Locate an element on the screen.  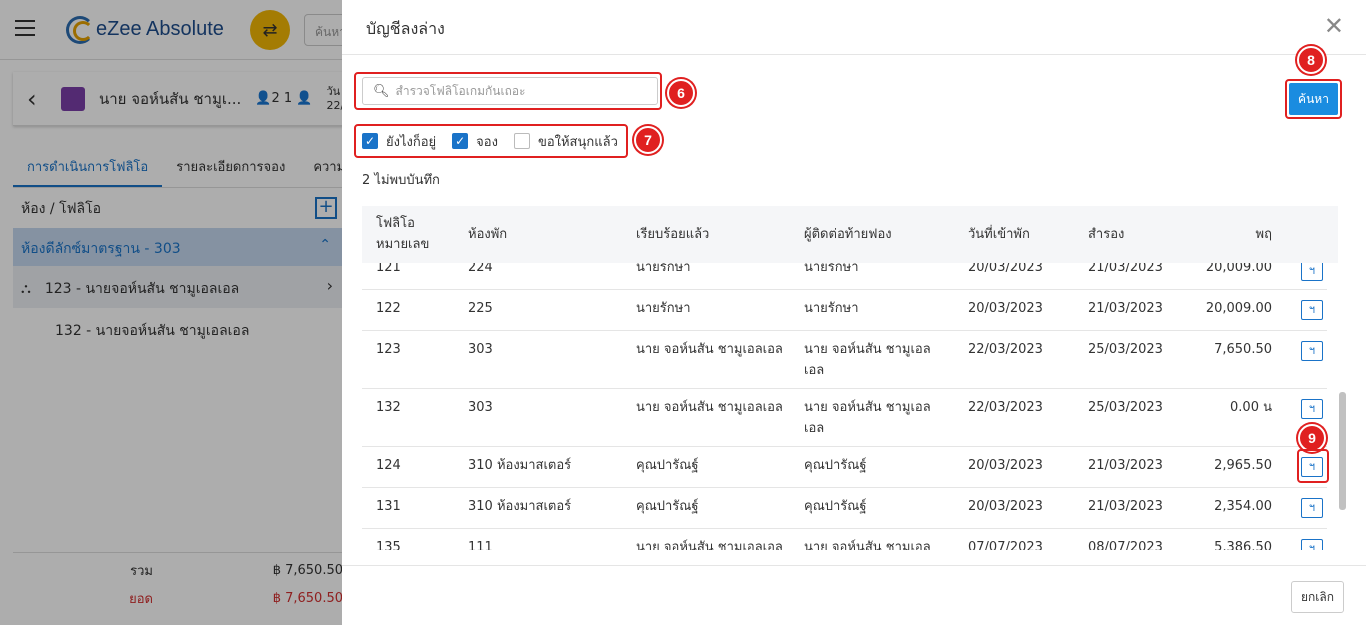
folio-search-field: 🔍︎ is located at coordinates (510, 91).